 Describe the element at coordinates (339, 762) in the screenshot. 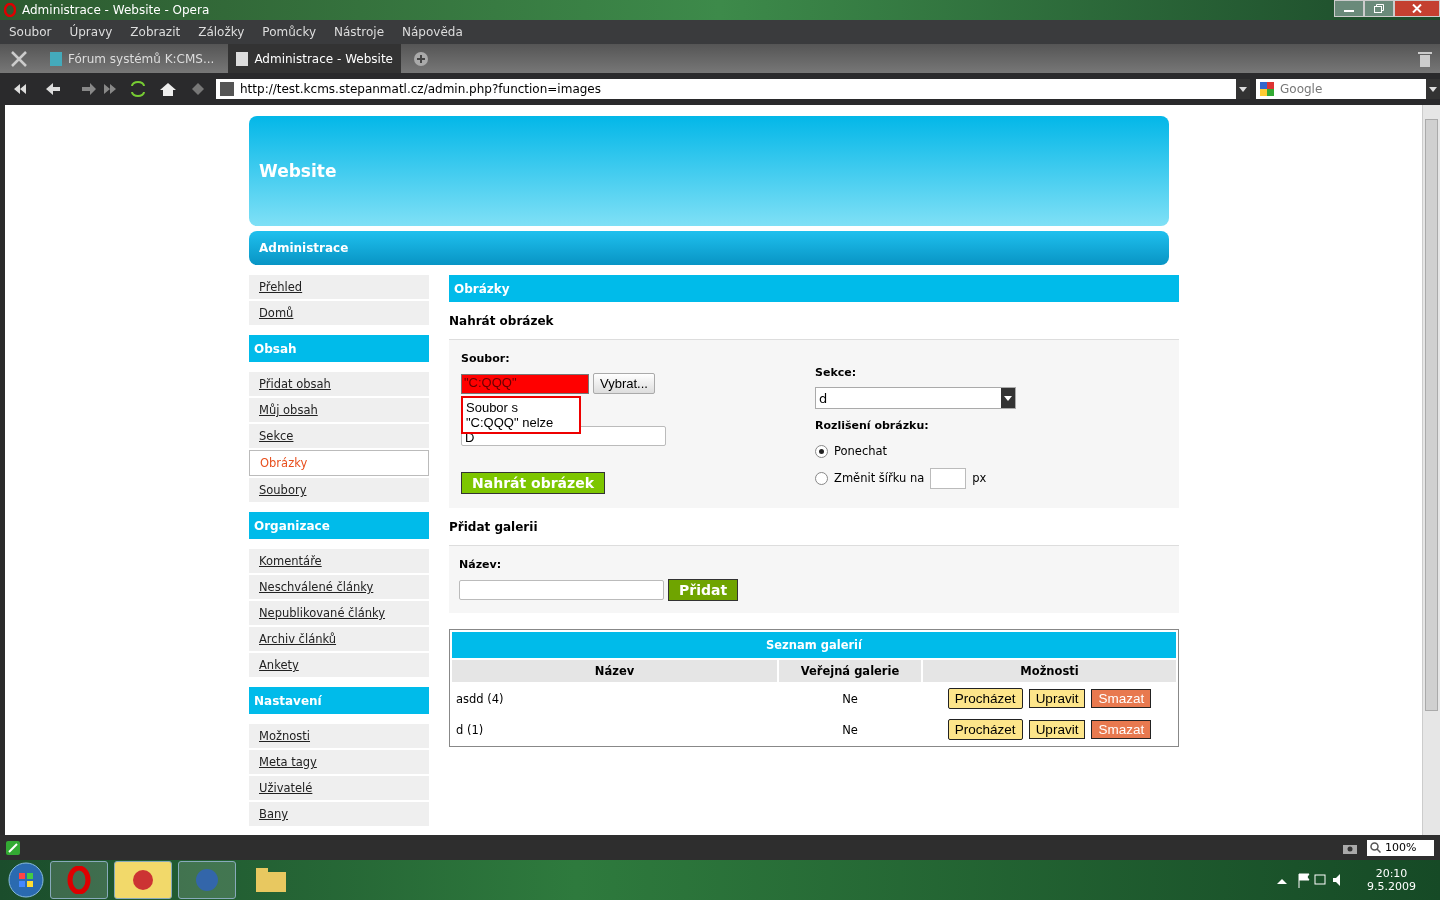

I see `sidebar-link: Meta tagy` at that location.